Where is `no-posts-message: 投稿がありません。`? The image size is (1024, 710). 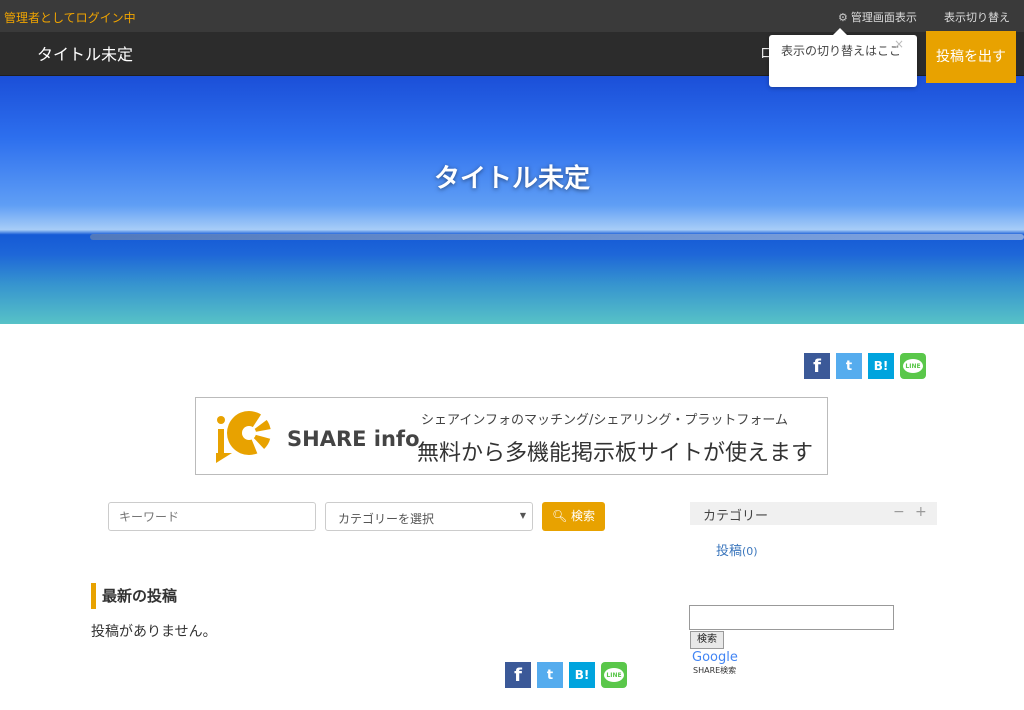 no-posts-message: 投稿がありません。 is located at coordinates (154, 632).